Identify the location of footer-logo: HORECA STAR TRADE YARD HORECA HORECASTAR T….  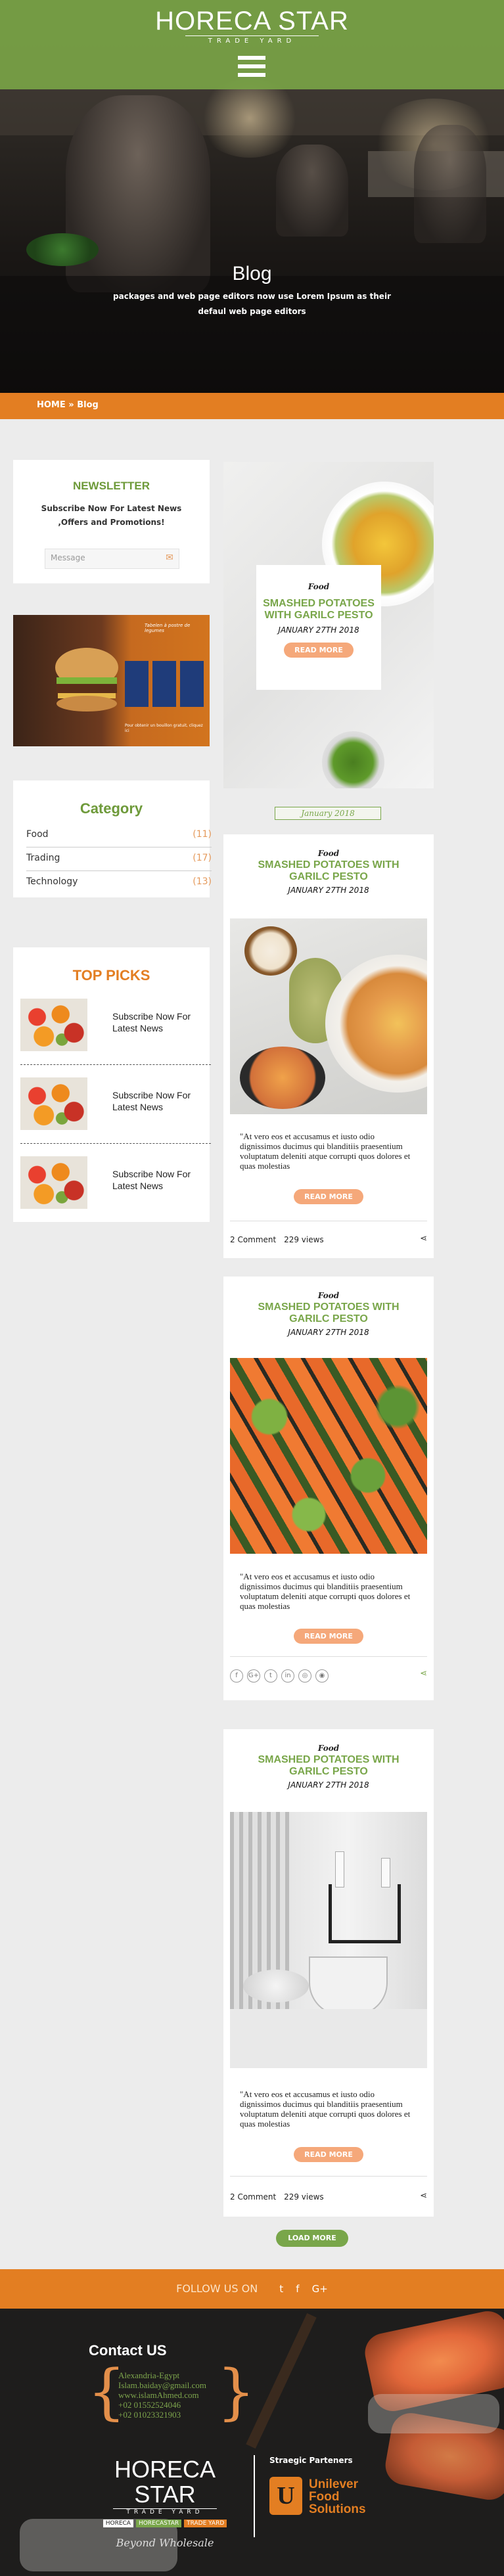
(165, 2503).